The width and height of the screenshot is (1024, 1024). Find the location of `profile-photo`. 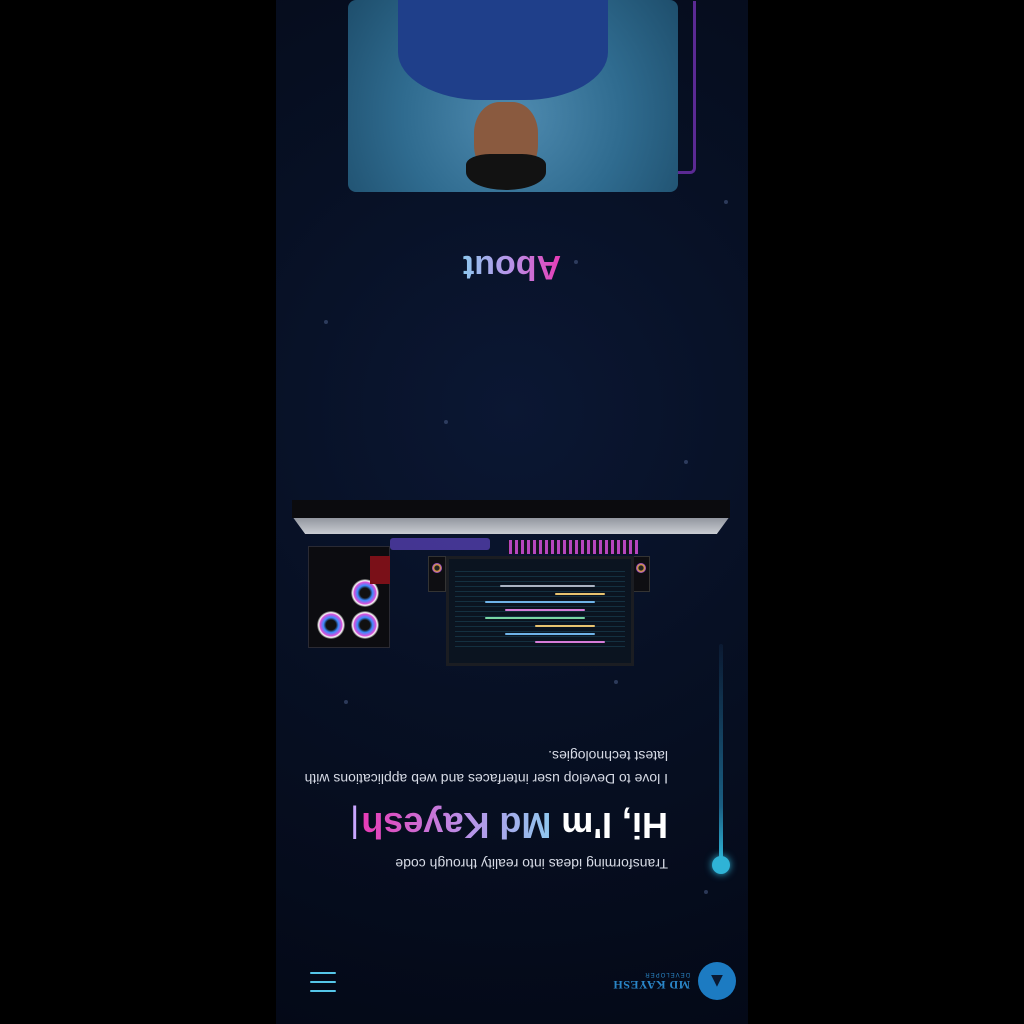

profile-photo is located at coordinates (513, 96).